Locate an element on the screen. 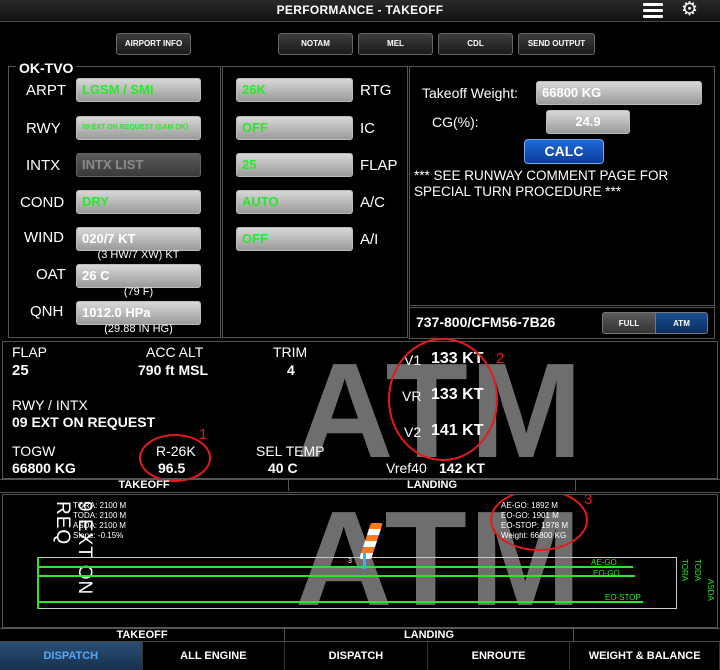  sel-temp: 40 C is located at coordinates (283, 468).